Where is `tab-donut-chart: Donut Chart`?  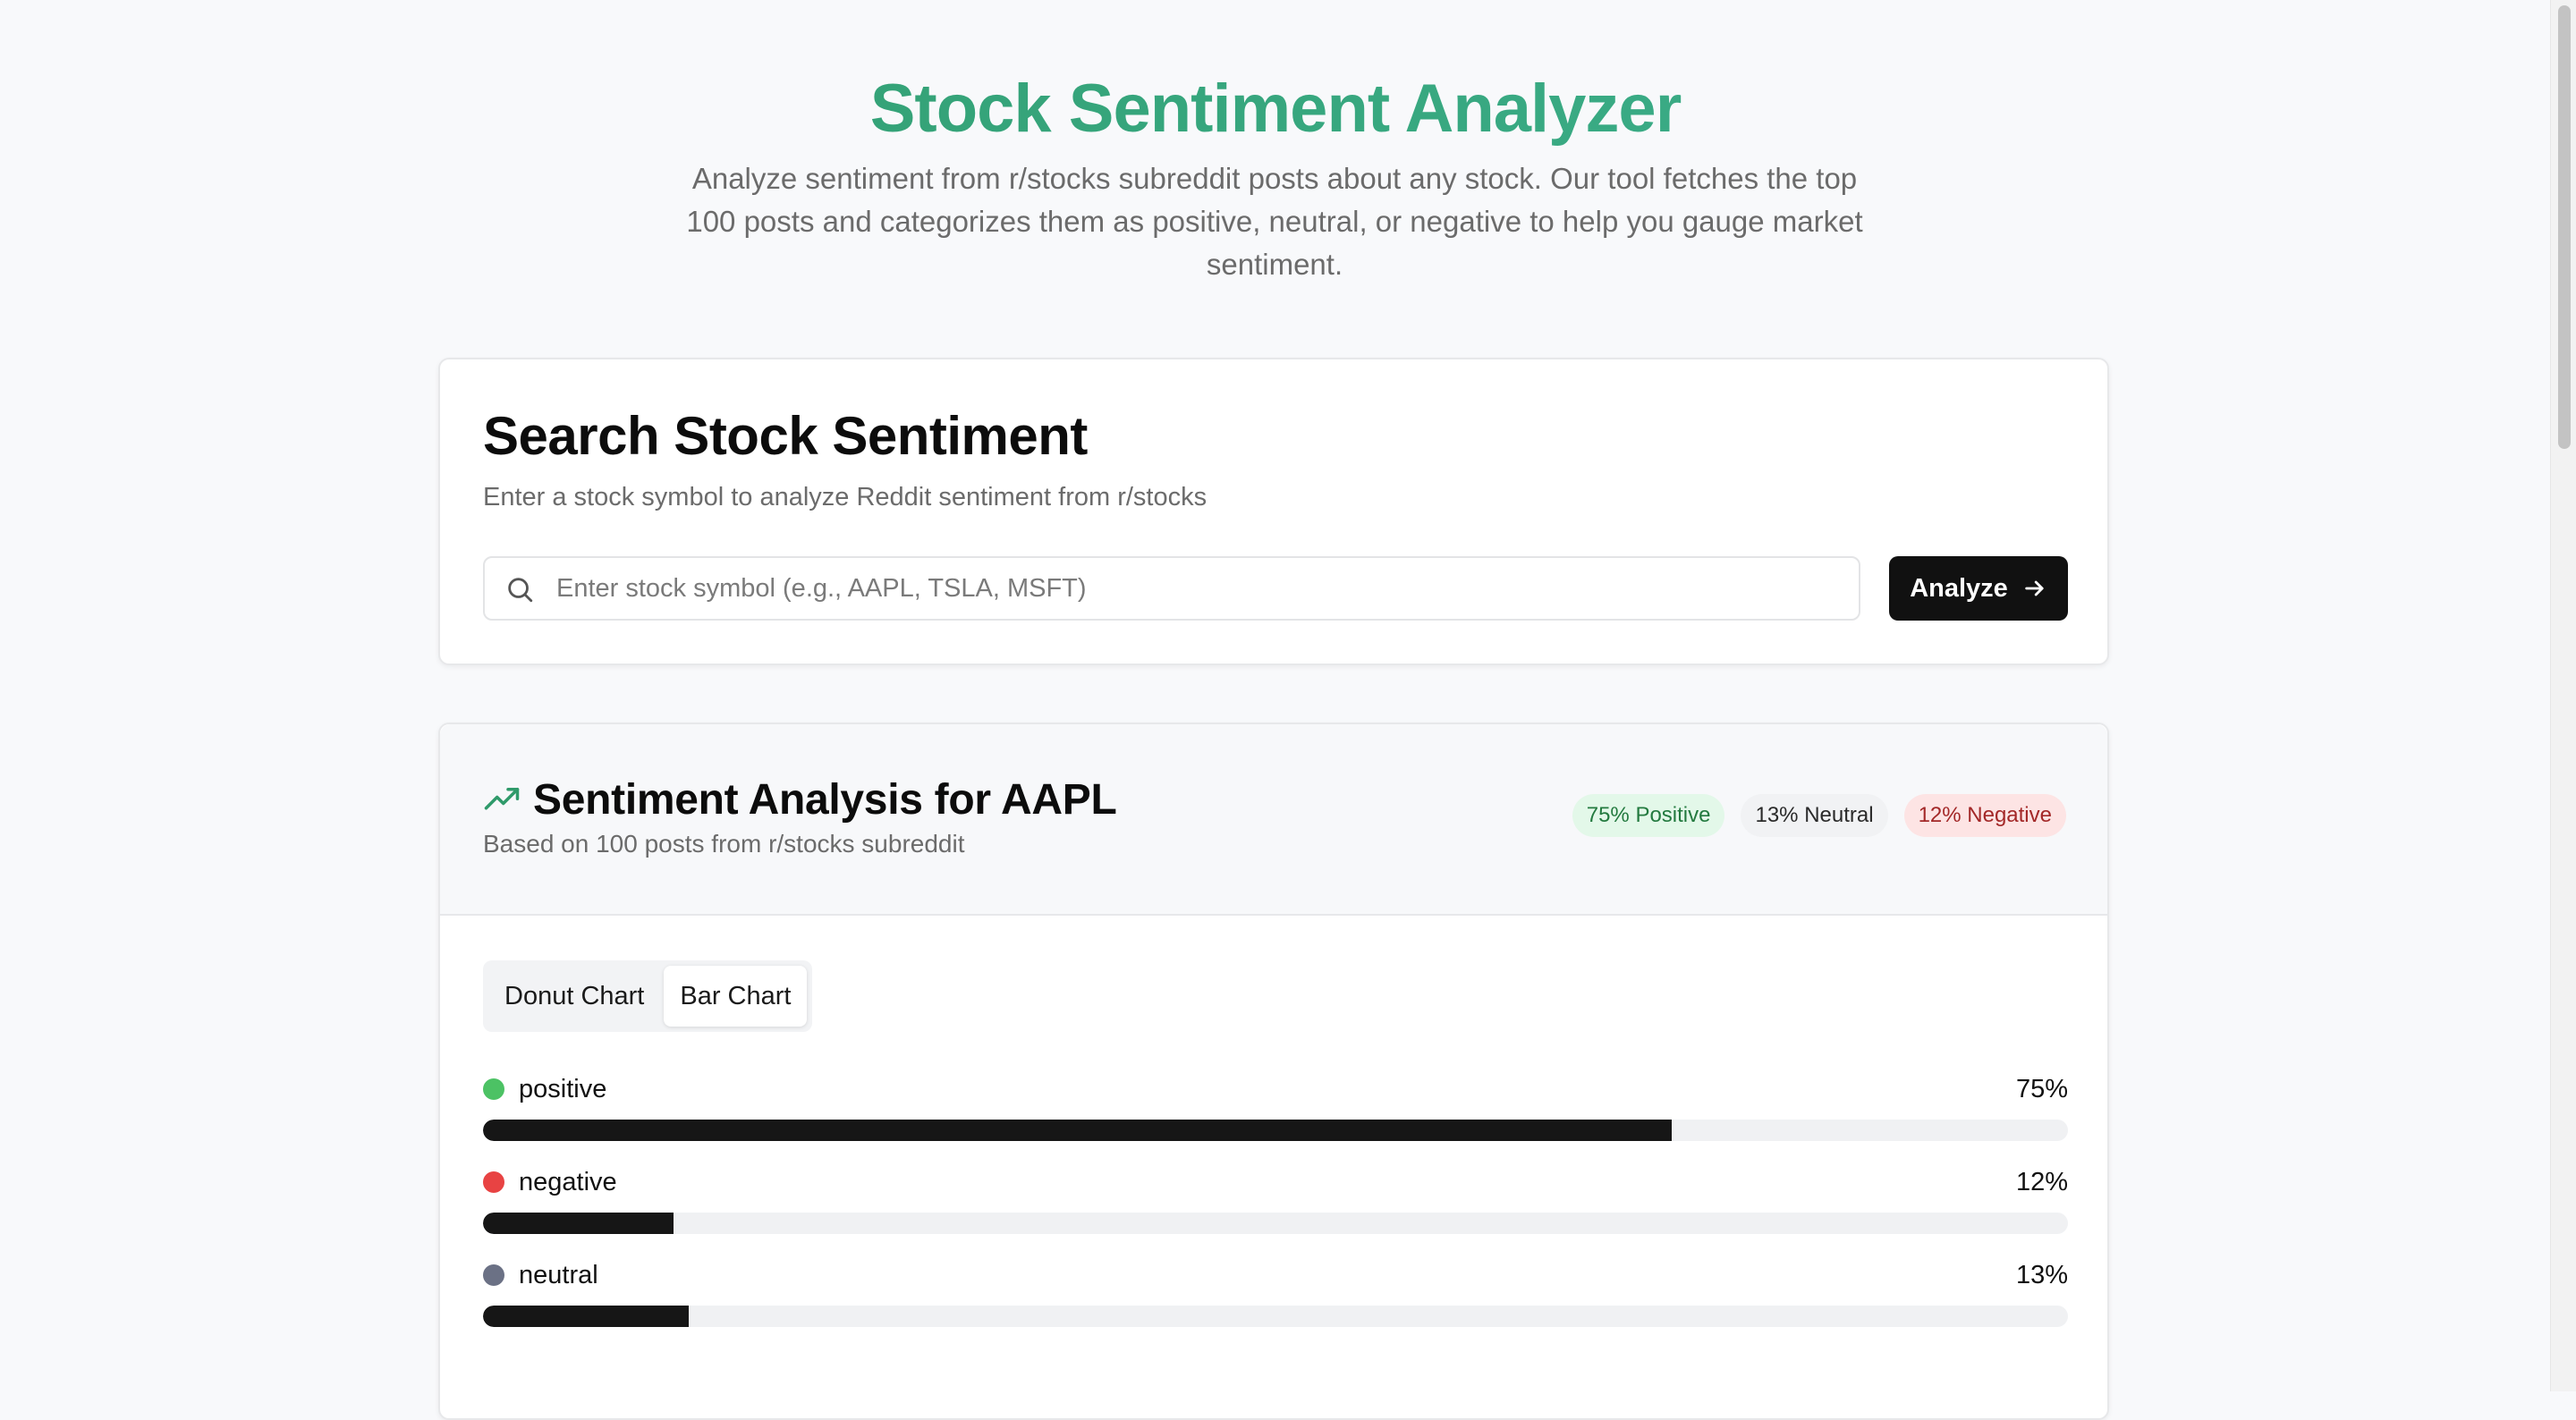 tab-donut-chart: Donut Chart is located at coordinates (574, 997).